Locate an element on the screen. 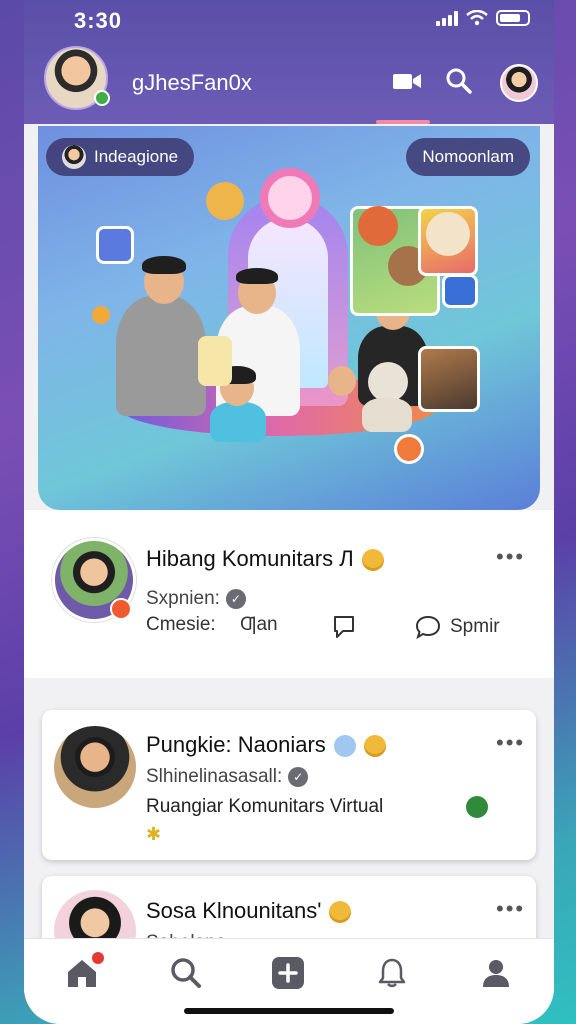 The image size is (576, 1024). comment-action: Cmesie: is located at coordinates (181, 625).